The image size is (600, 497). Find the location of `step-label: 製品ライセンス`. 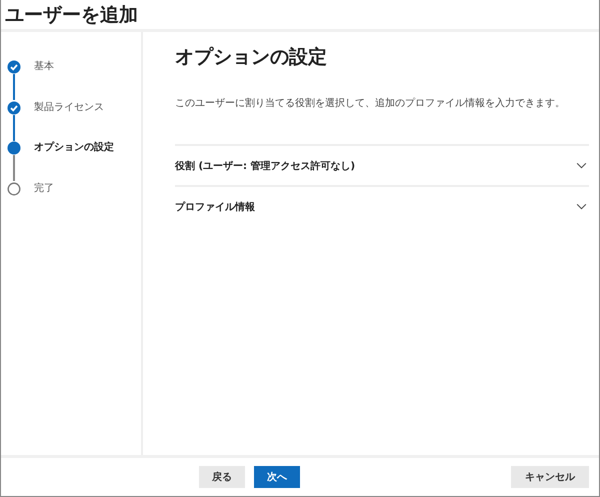

step-label: 製品ライセンス is located at coordinates (69, 107).